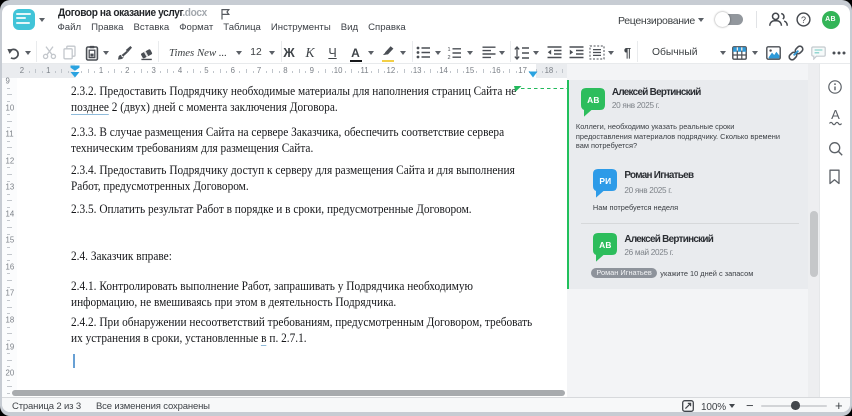  I want to click on menu-item-8: Справка, so click(387, 28).